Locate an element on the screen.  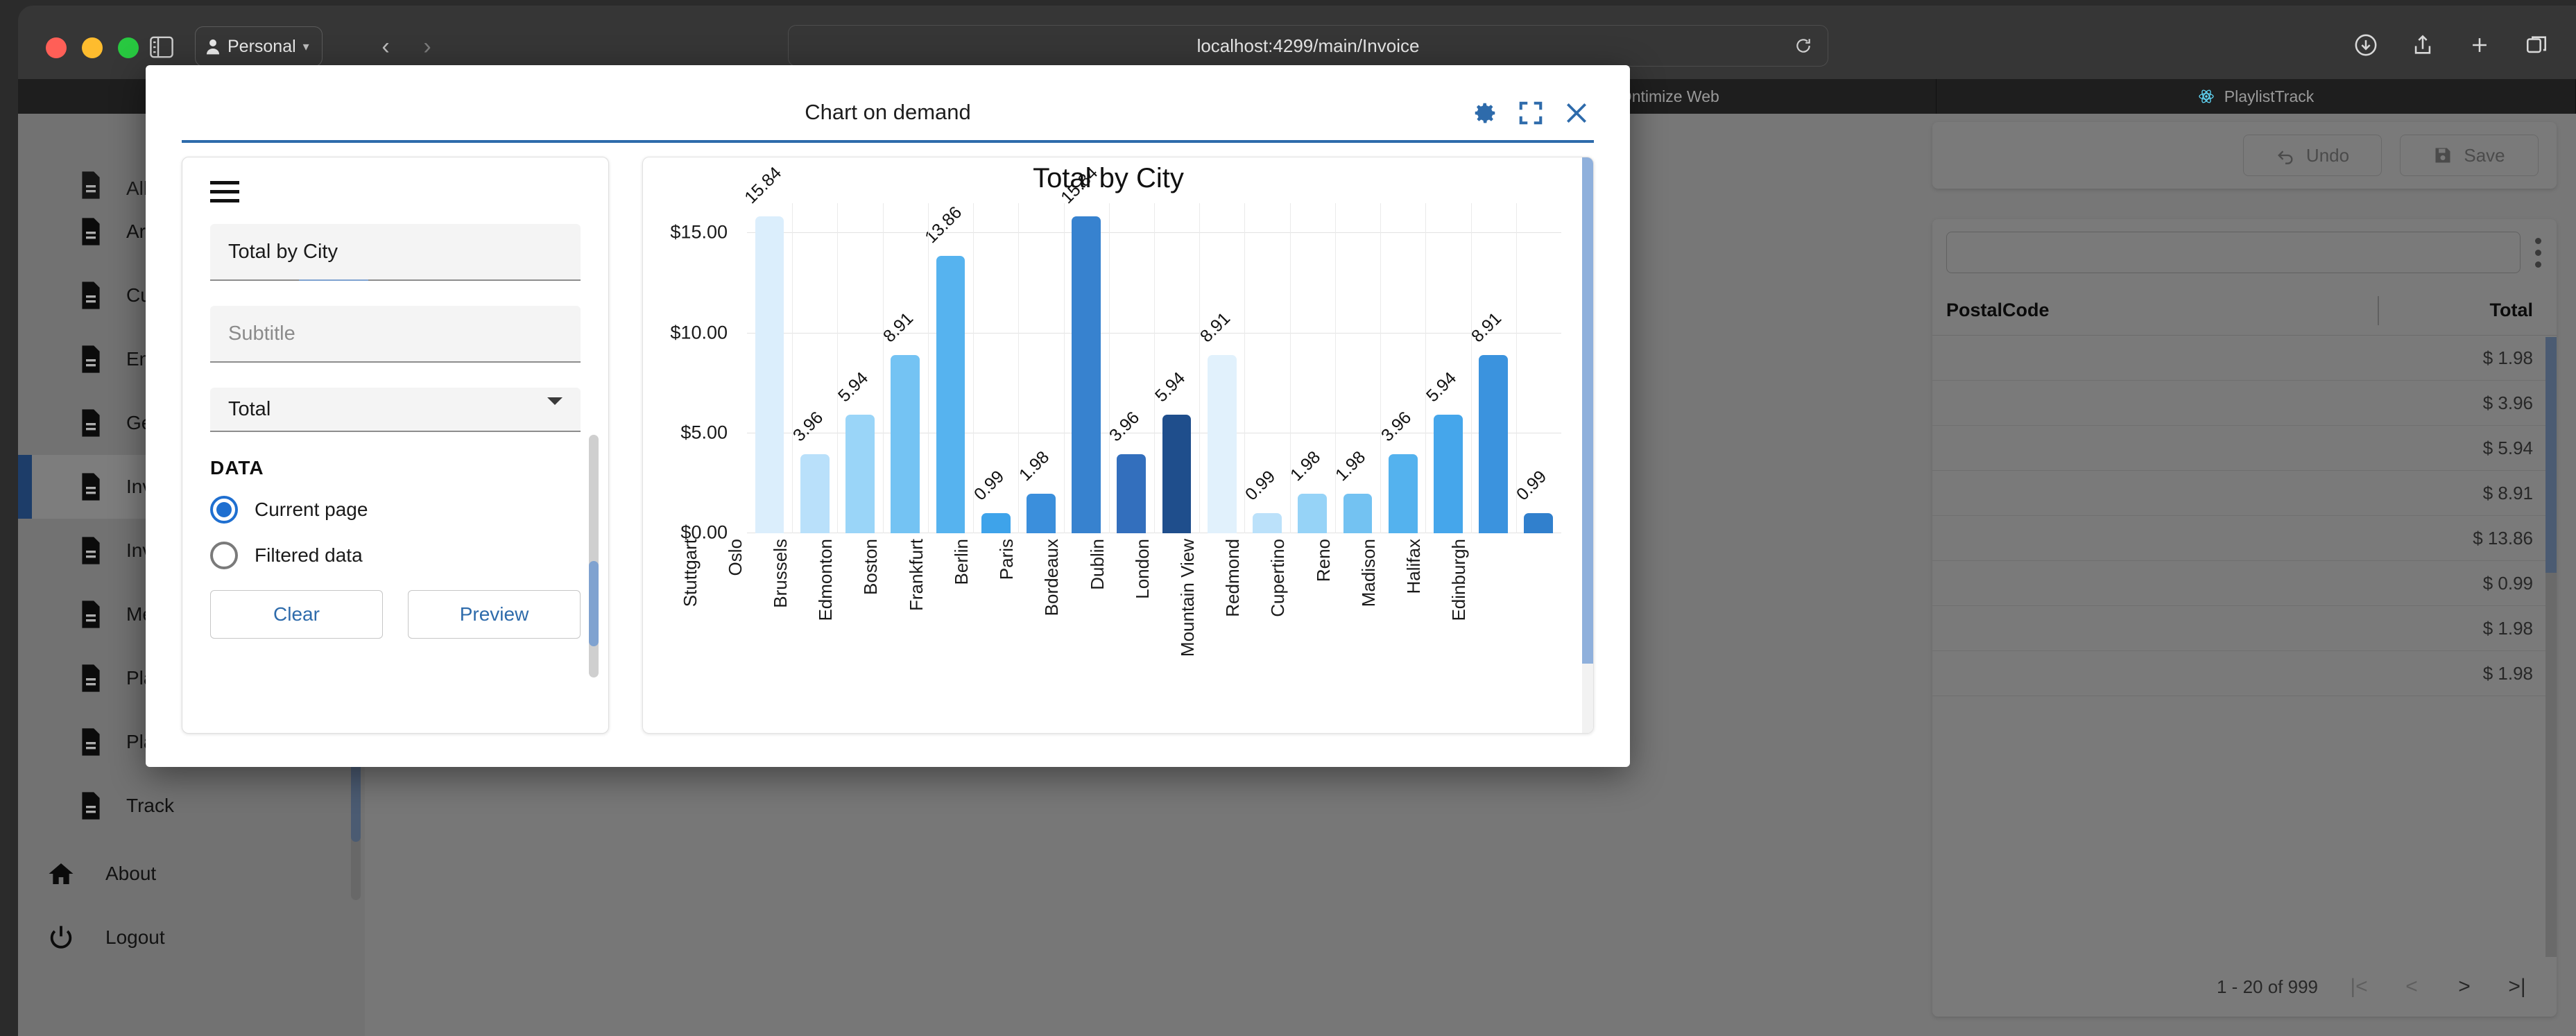
radio-filtered-data: Filtered data is located at coordinates (395, 555).